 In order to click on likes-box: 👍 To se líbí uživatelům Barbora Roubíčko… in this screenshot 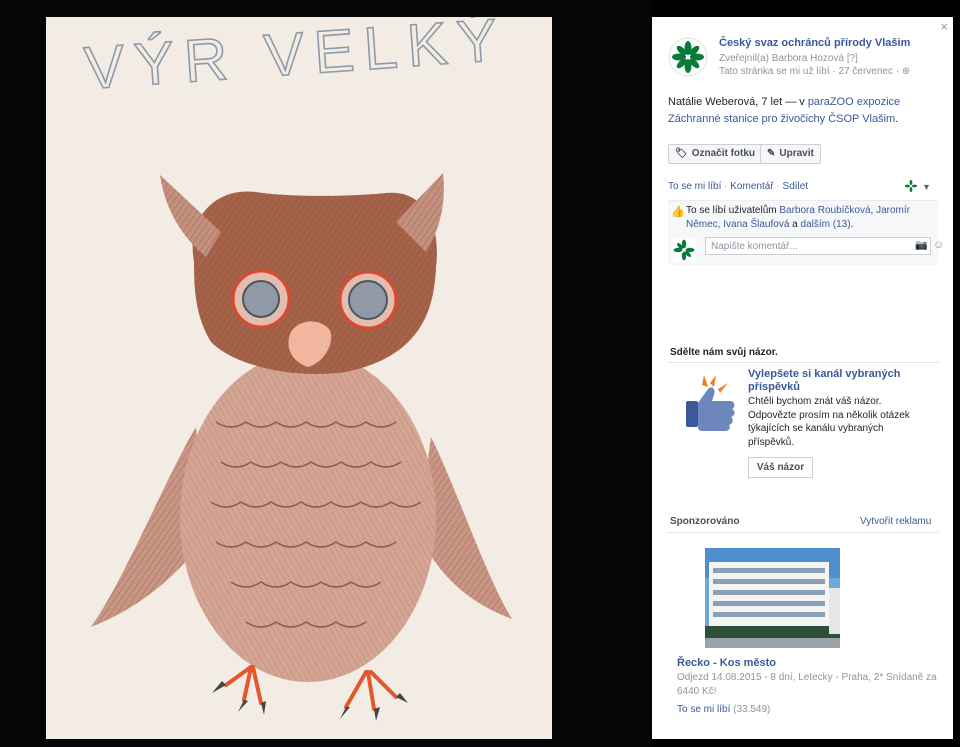, I will do `click(806, 232)`.